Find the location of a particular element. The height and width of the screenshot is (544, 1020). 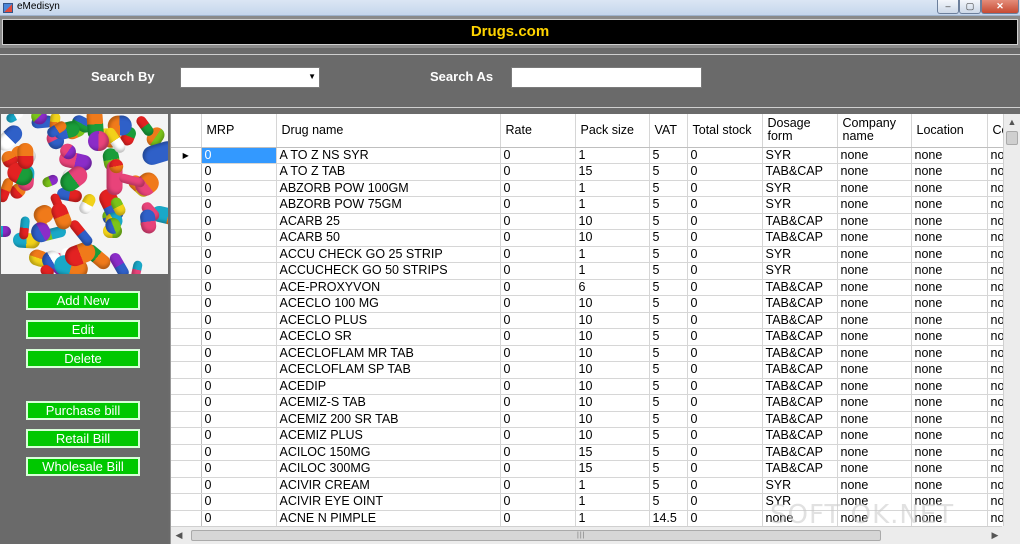

col-total-stock: Total stock is located at coordinates (725, 131).